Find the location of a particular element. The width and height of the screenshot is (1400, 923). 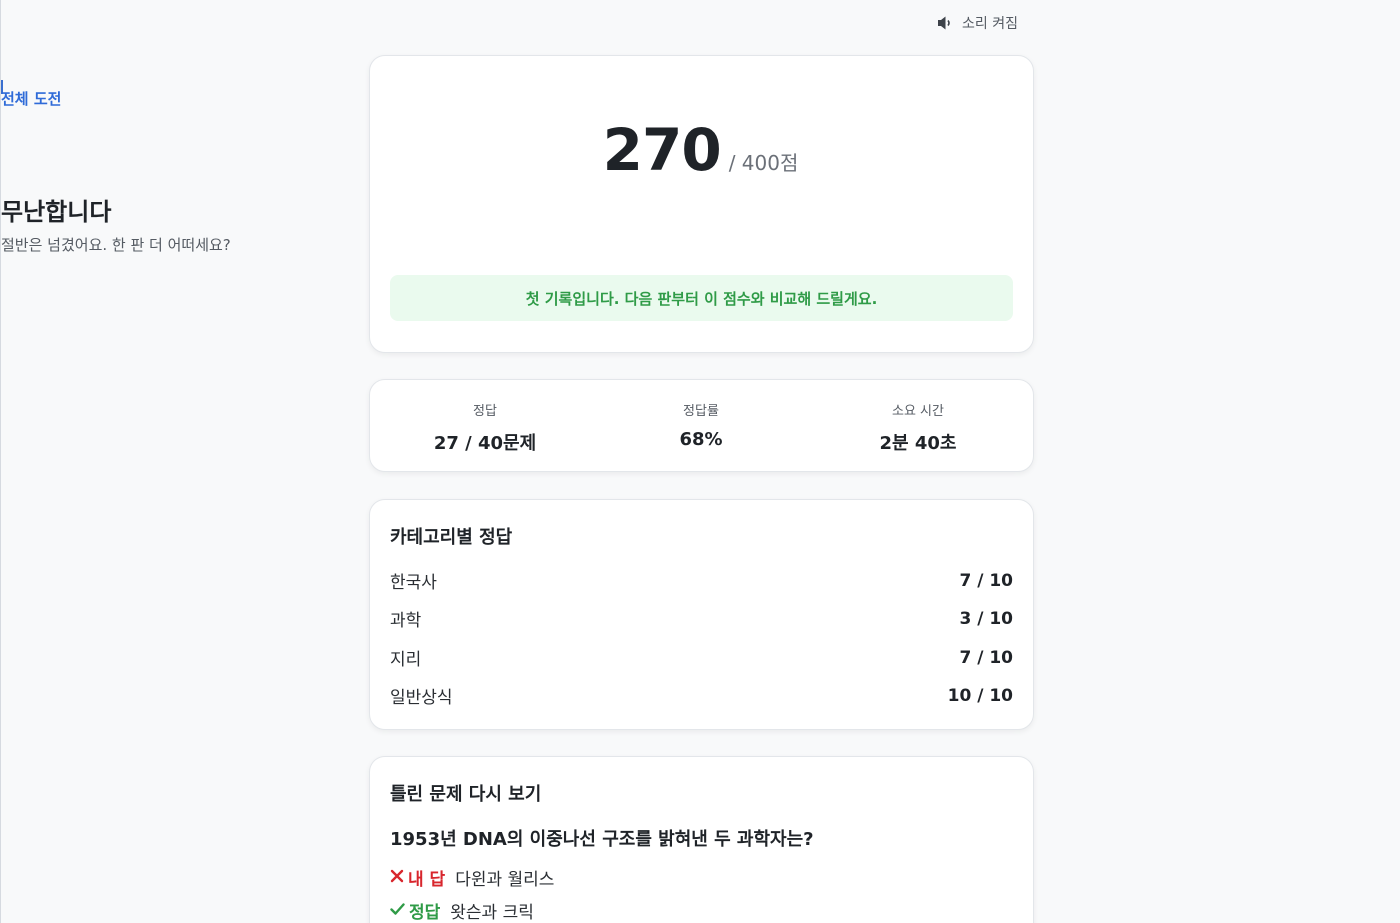

stat-value: 2분 40초 is located at coordinates (918, 443).